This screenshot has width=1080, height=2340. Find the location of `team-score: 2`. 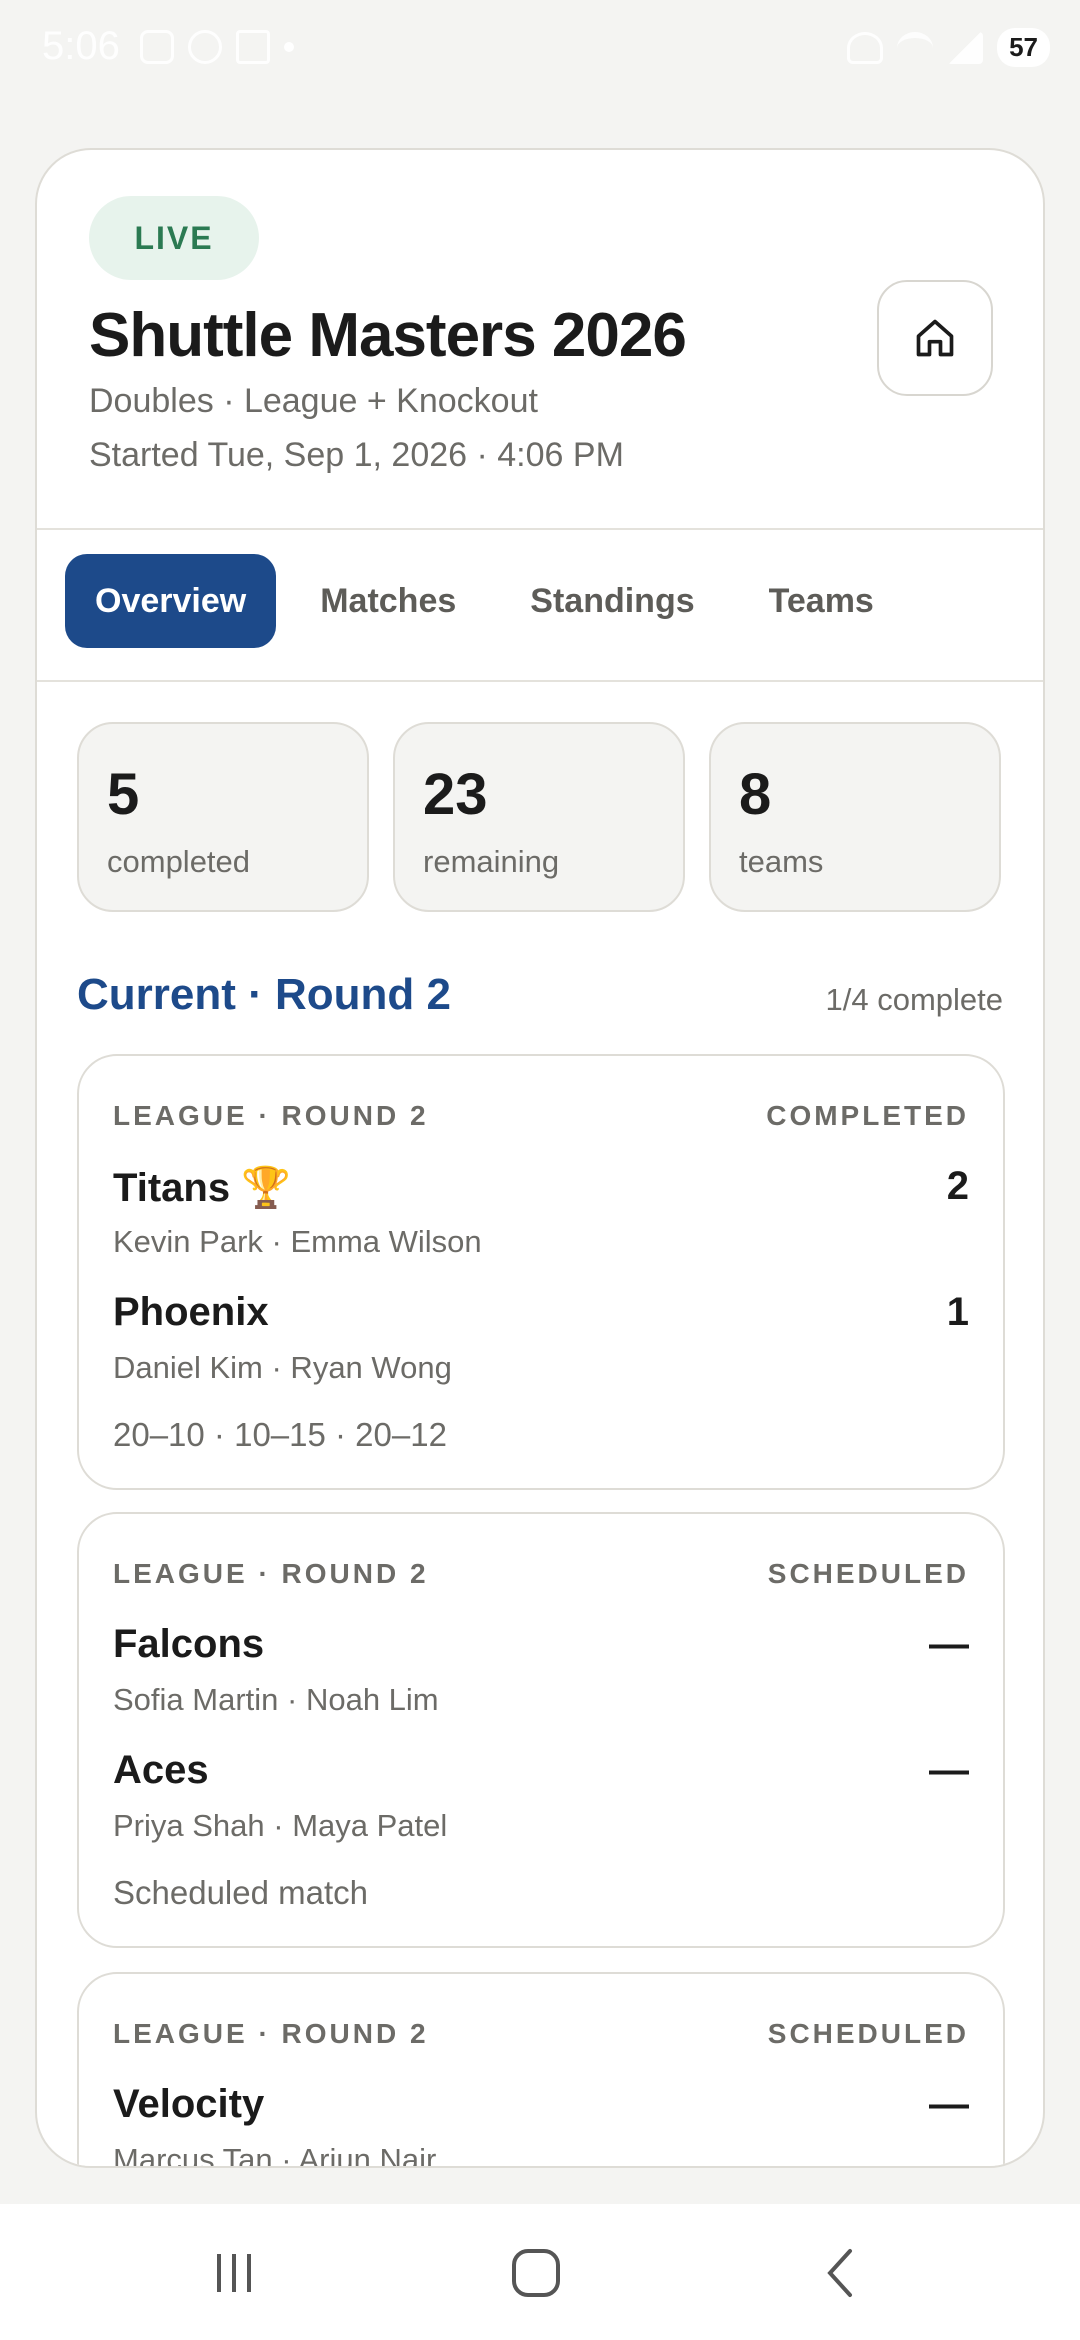

team-score: 2 is located at coordinates (957, 1186).